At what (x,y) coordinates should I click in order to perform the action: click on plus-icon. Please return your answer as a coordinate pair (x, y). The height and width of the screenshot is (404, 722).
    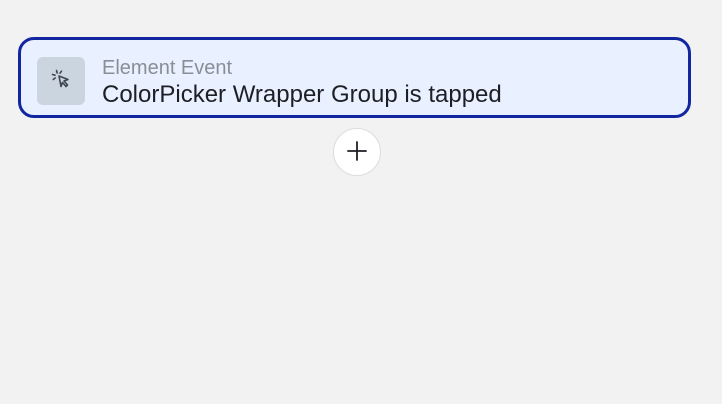
    Looking at the image, I should click on (357, 152).